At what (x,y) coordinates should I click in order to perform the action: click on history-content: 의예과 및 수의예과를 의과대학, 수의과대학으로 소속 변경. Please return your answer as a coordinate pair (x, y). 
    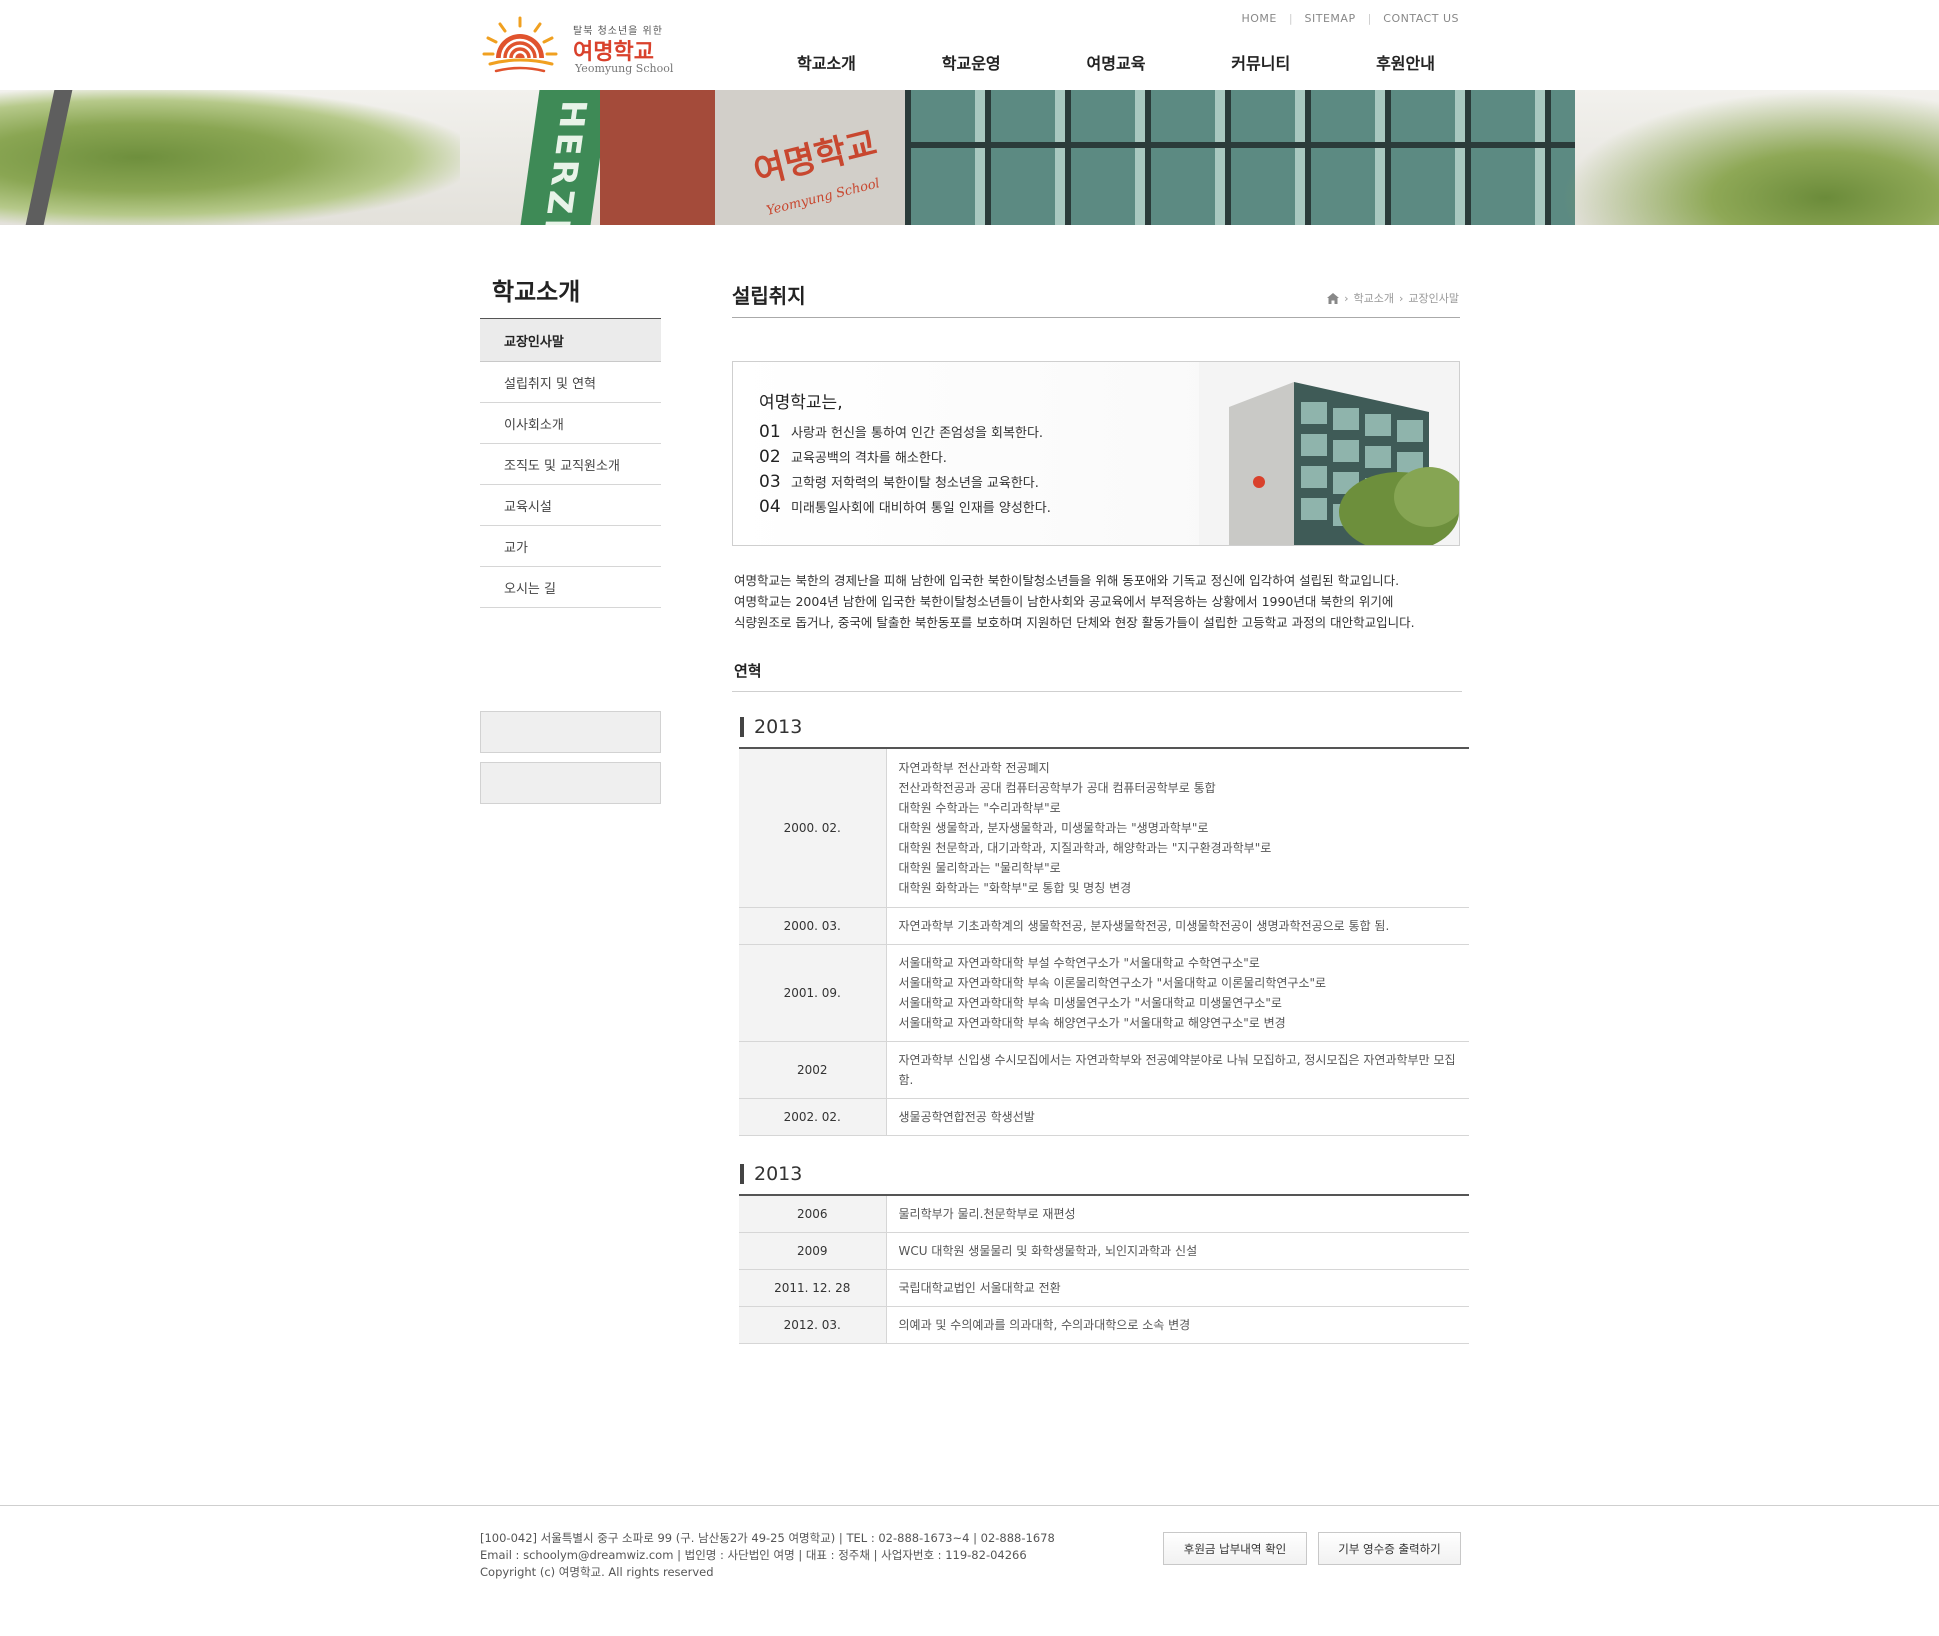
    Looking at the image, I should click on (1177, 1325).